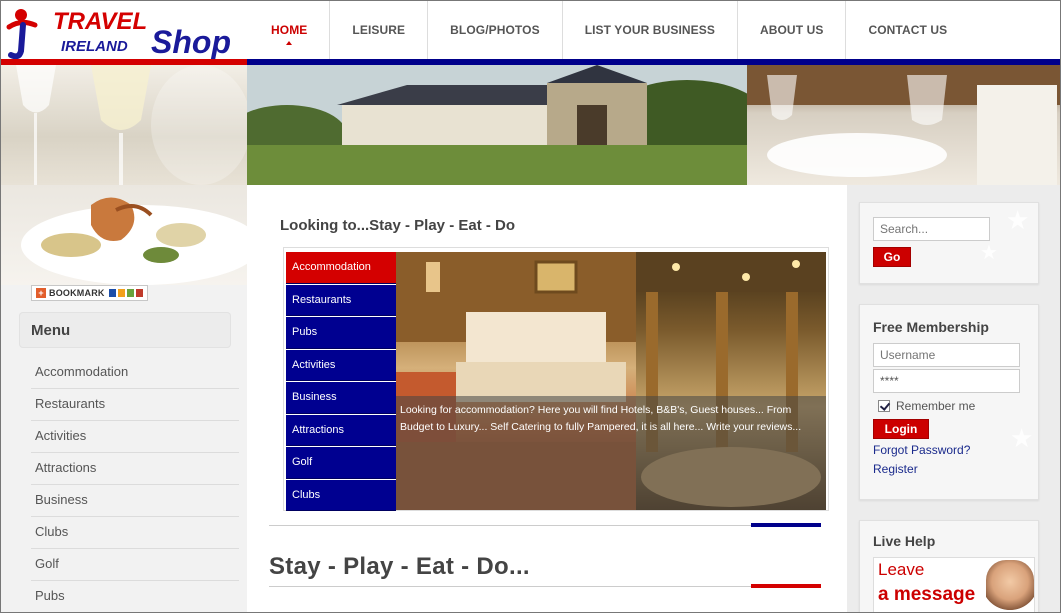 The width and height of the screenshot is (1061, 613). Describe the element at coordinates (135, 501) in the screenshot. I see `sidebar-item-business: Business` at that location.